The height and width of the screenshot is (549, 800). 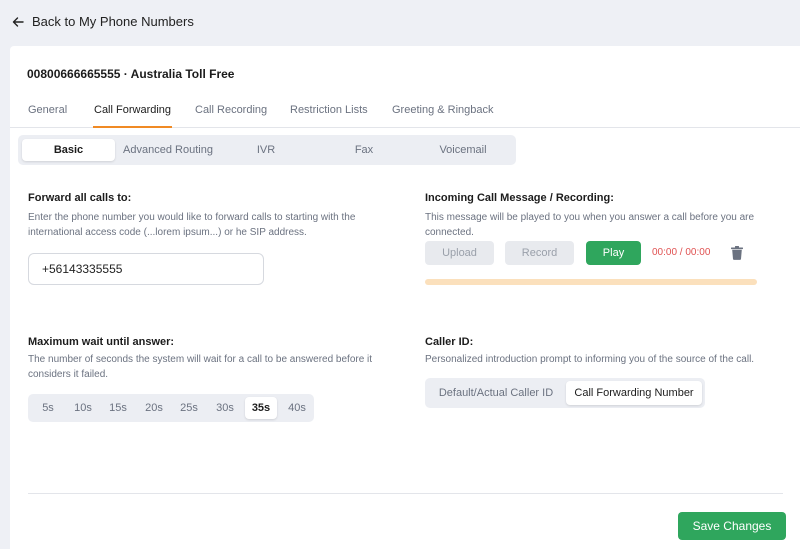 I want to click on wait-label: Maximum wait until answer:, so click(x=101, y=342).